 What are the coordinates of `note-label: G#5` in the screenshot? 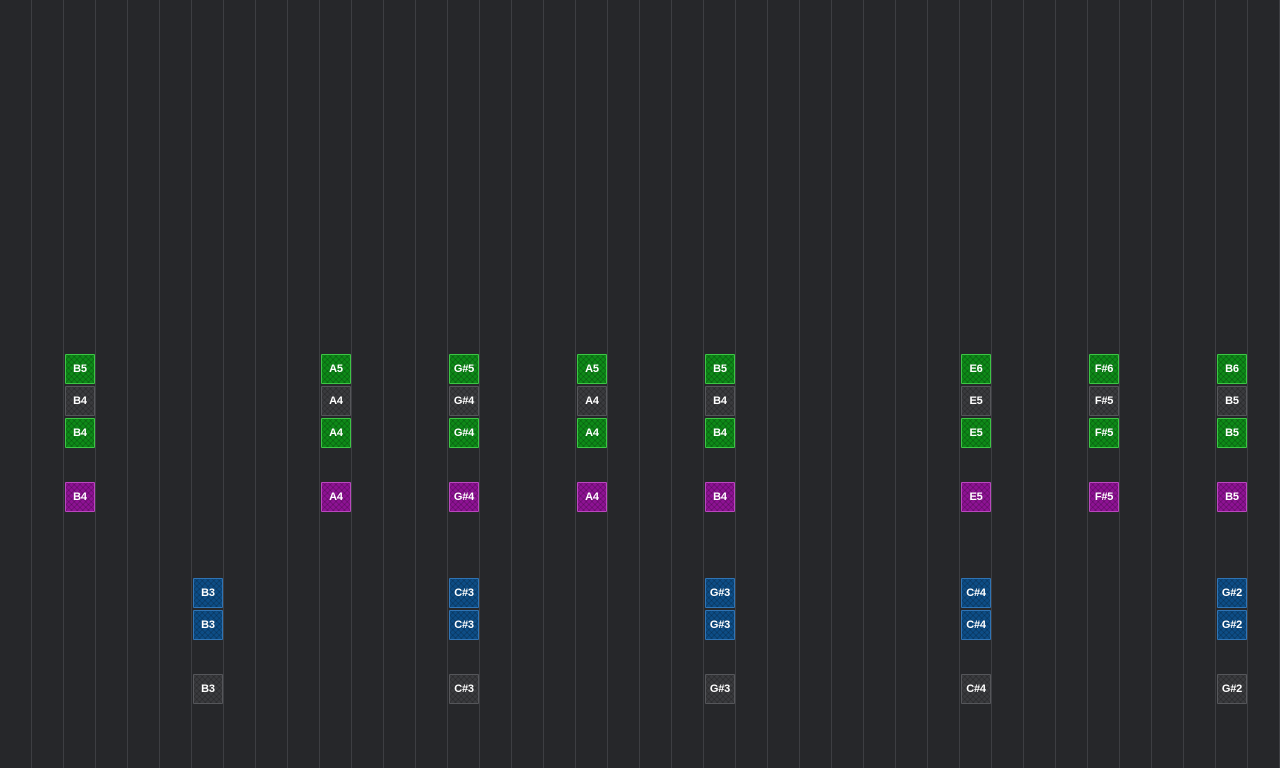 It's located at (464, 369).